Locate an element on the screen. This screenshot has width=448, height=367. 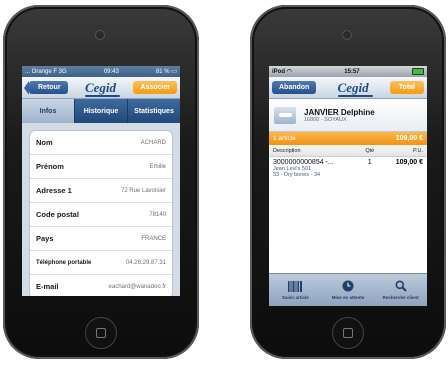
field-row-email: E-mail eachard@wanadoo.fr is located at coordinates (101, 285).